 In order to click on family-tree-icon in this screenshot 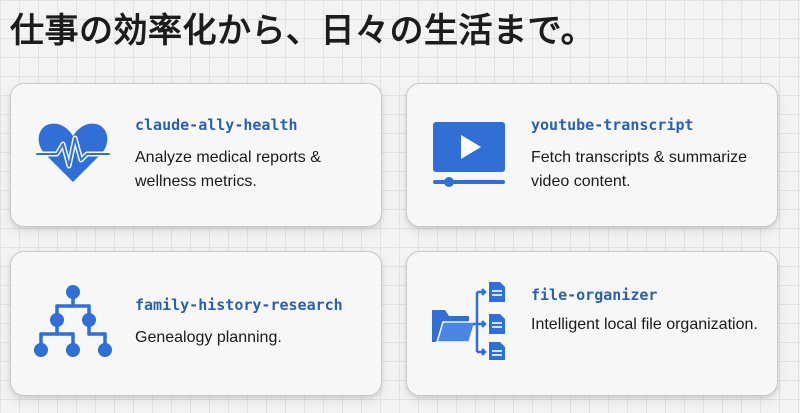, I will do `click(73, 322)`.